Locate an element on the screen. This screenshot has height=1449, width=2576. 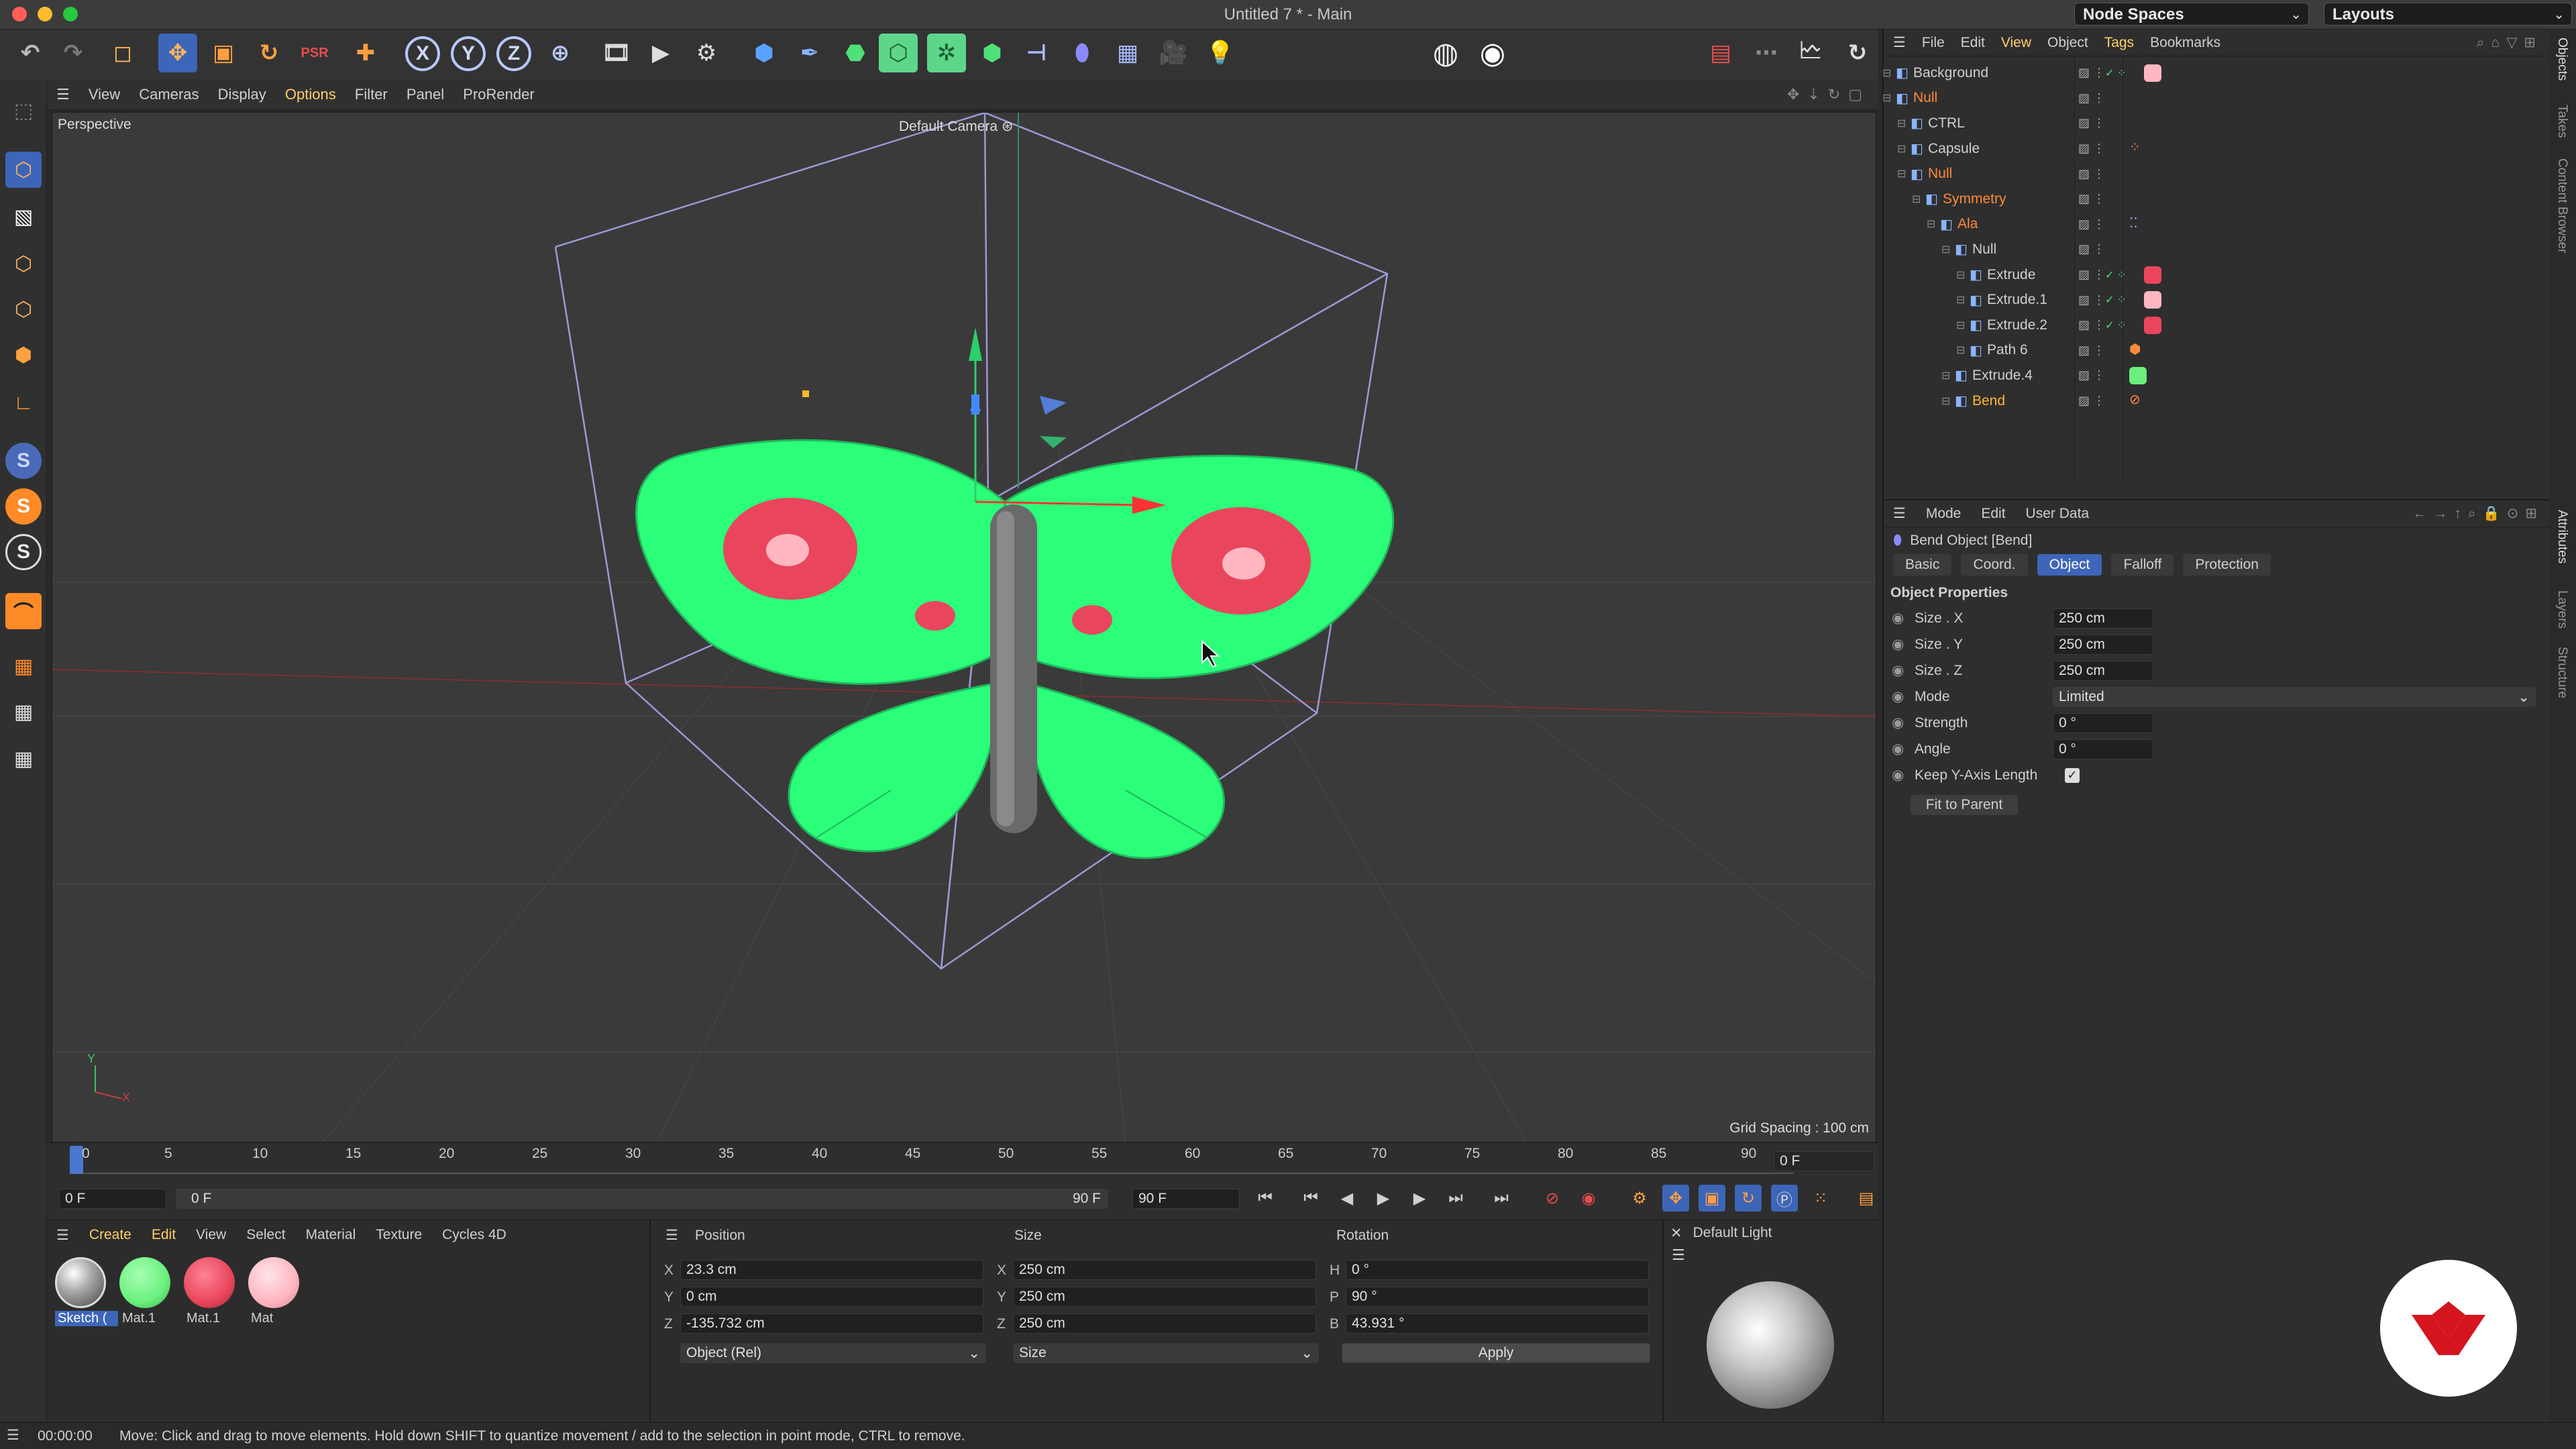
size-mode-select: Size ⌄ is located at coordinates (1166, 1353).